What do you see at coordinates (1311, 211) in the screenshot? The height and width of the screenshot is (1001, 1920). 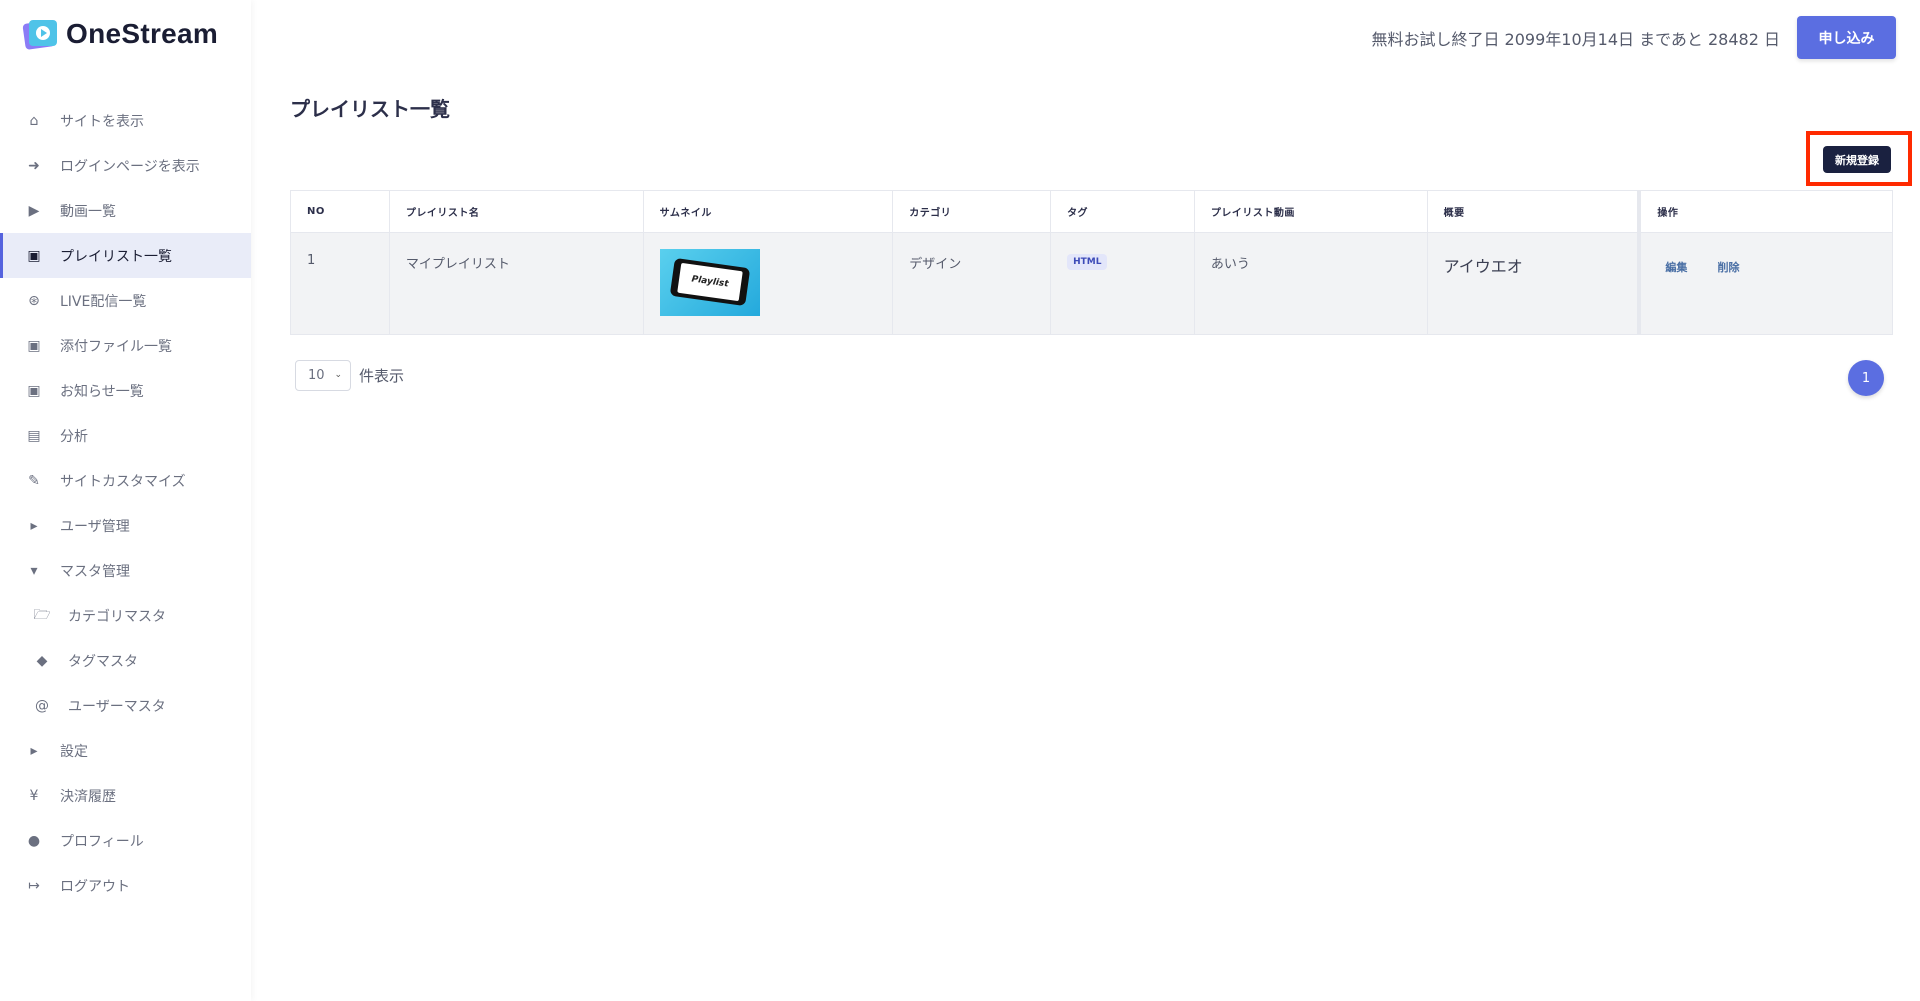 I see `column-header-videos: プレイリスト動画` at bounding box center [1311, 211].